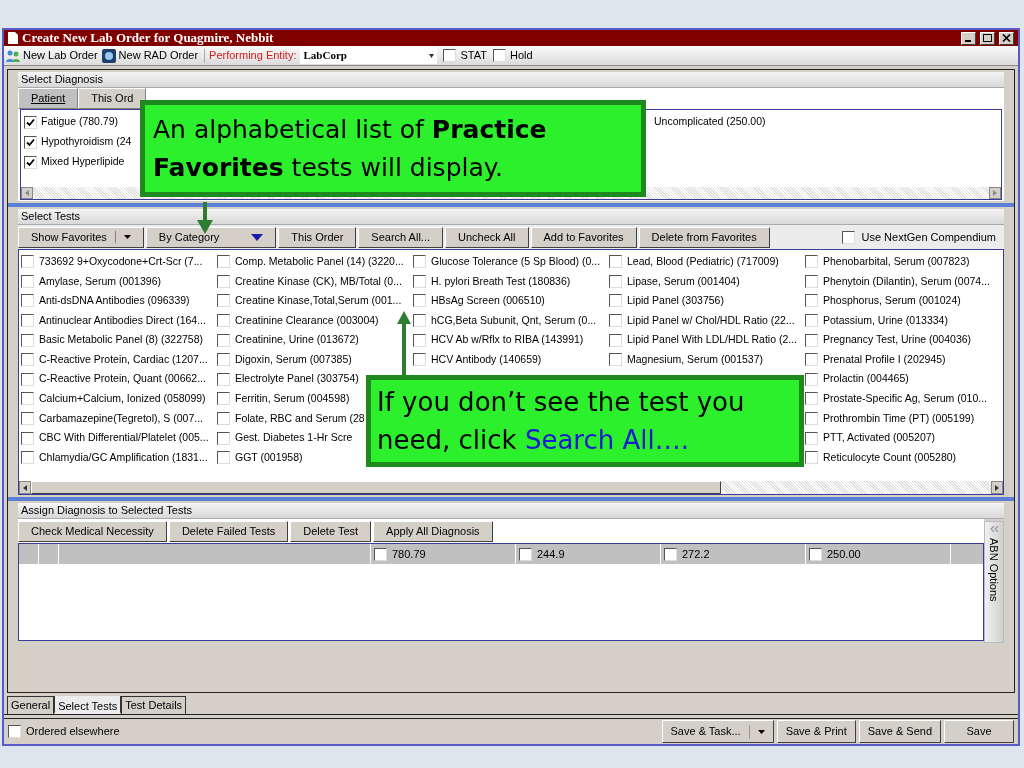 The height and width of the screenshot is (768, 1024). Describe the element at coordinates (369, 55) in the screenshot. I see `entity-dropdown: LabCorp` at that location.